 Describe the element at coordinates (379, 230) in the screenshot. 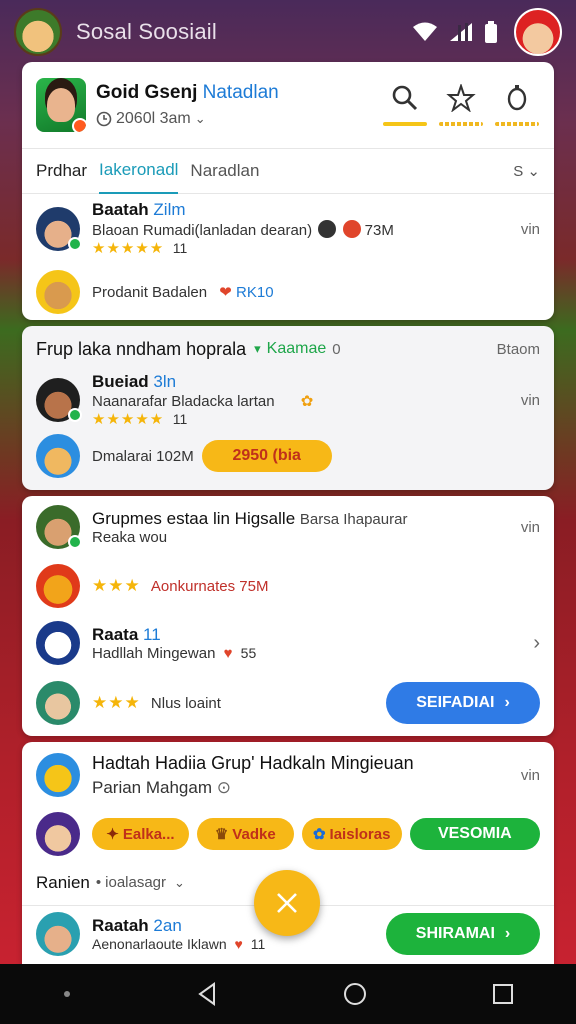

I see `row-badge-text: 73M` at that location.